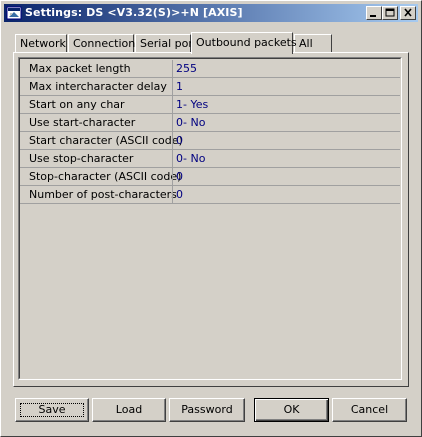 Image resolution: width=422 pixels, height=437 pixels. I want to click on property-name: Use start-character, so click(82, 122).